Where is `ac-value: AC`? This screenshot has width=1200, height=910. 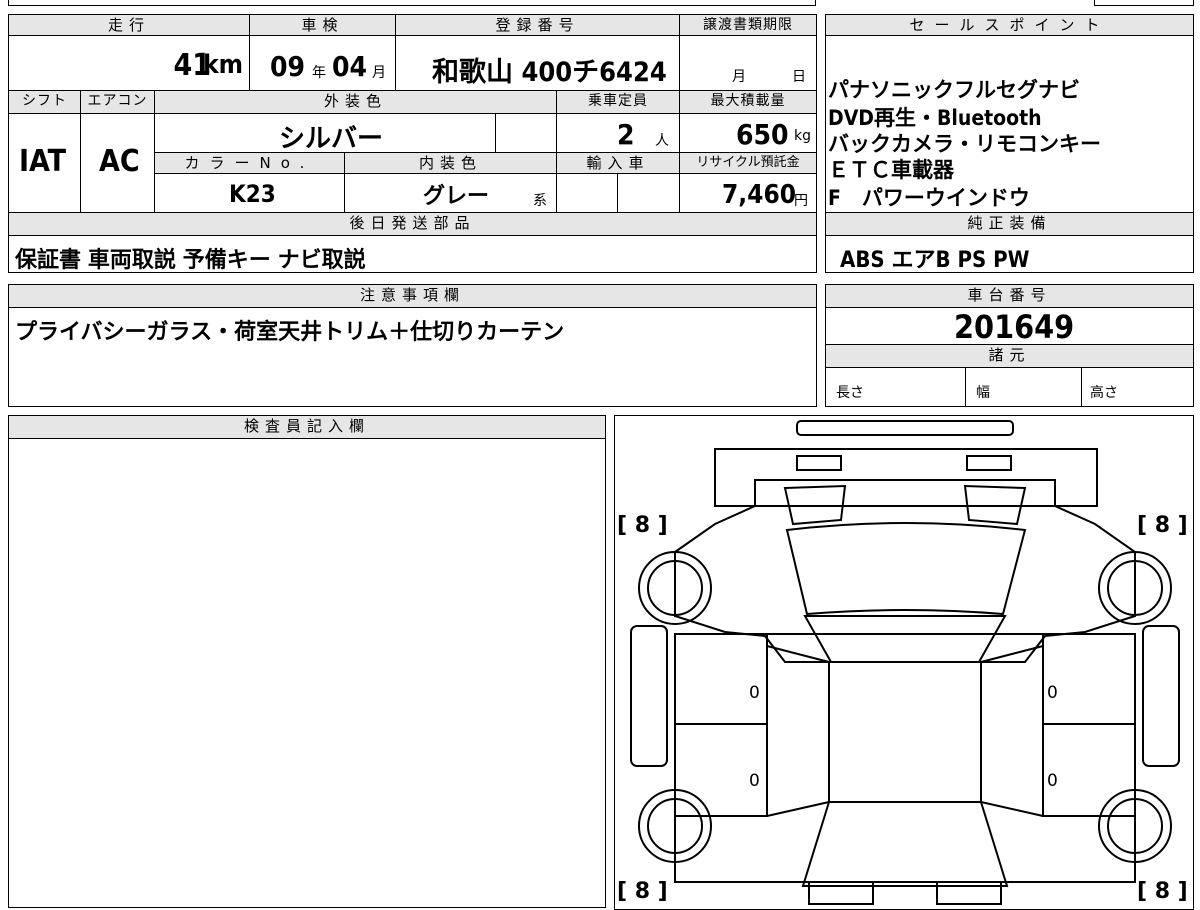
ac-value: AC is located at coordinates (119, 161).